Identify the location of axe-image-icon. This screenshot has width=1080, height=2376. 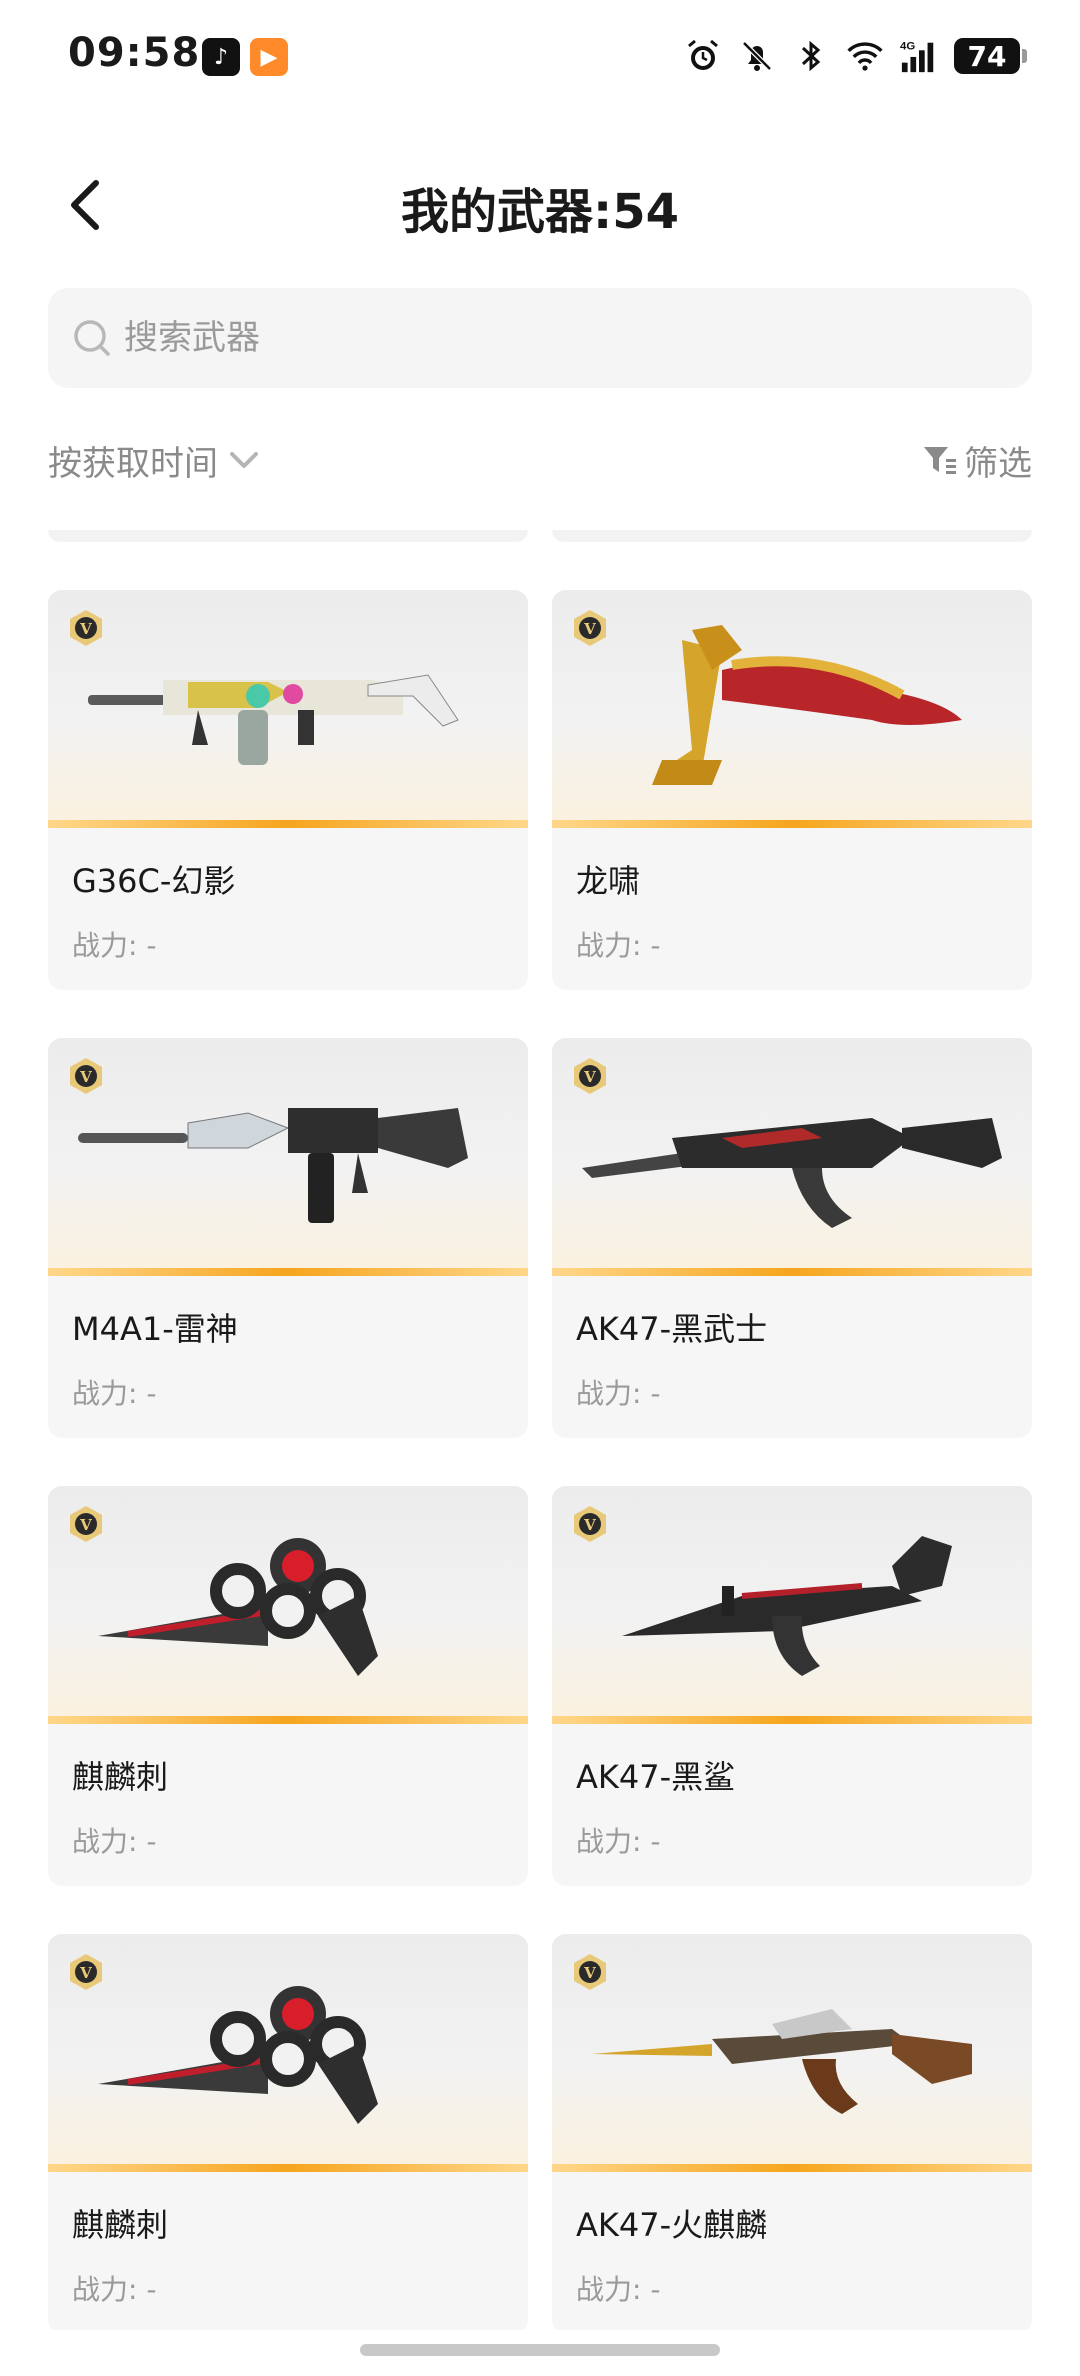
(807, 705).